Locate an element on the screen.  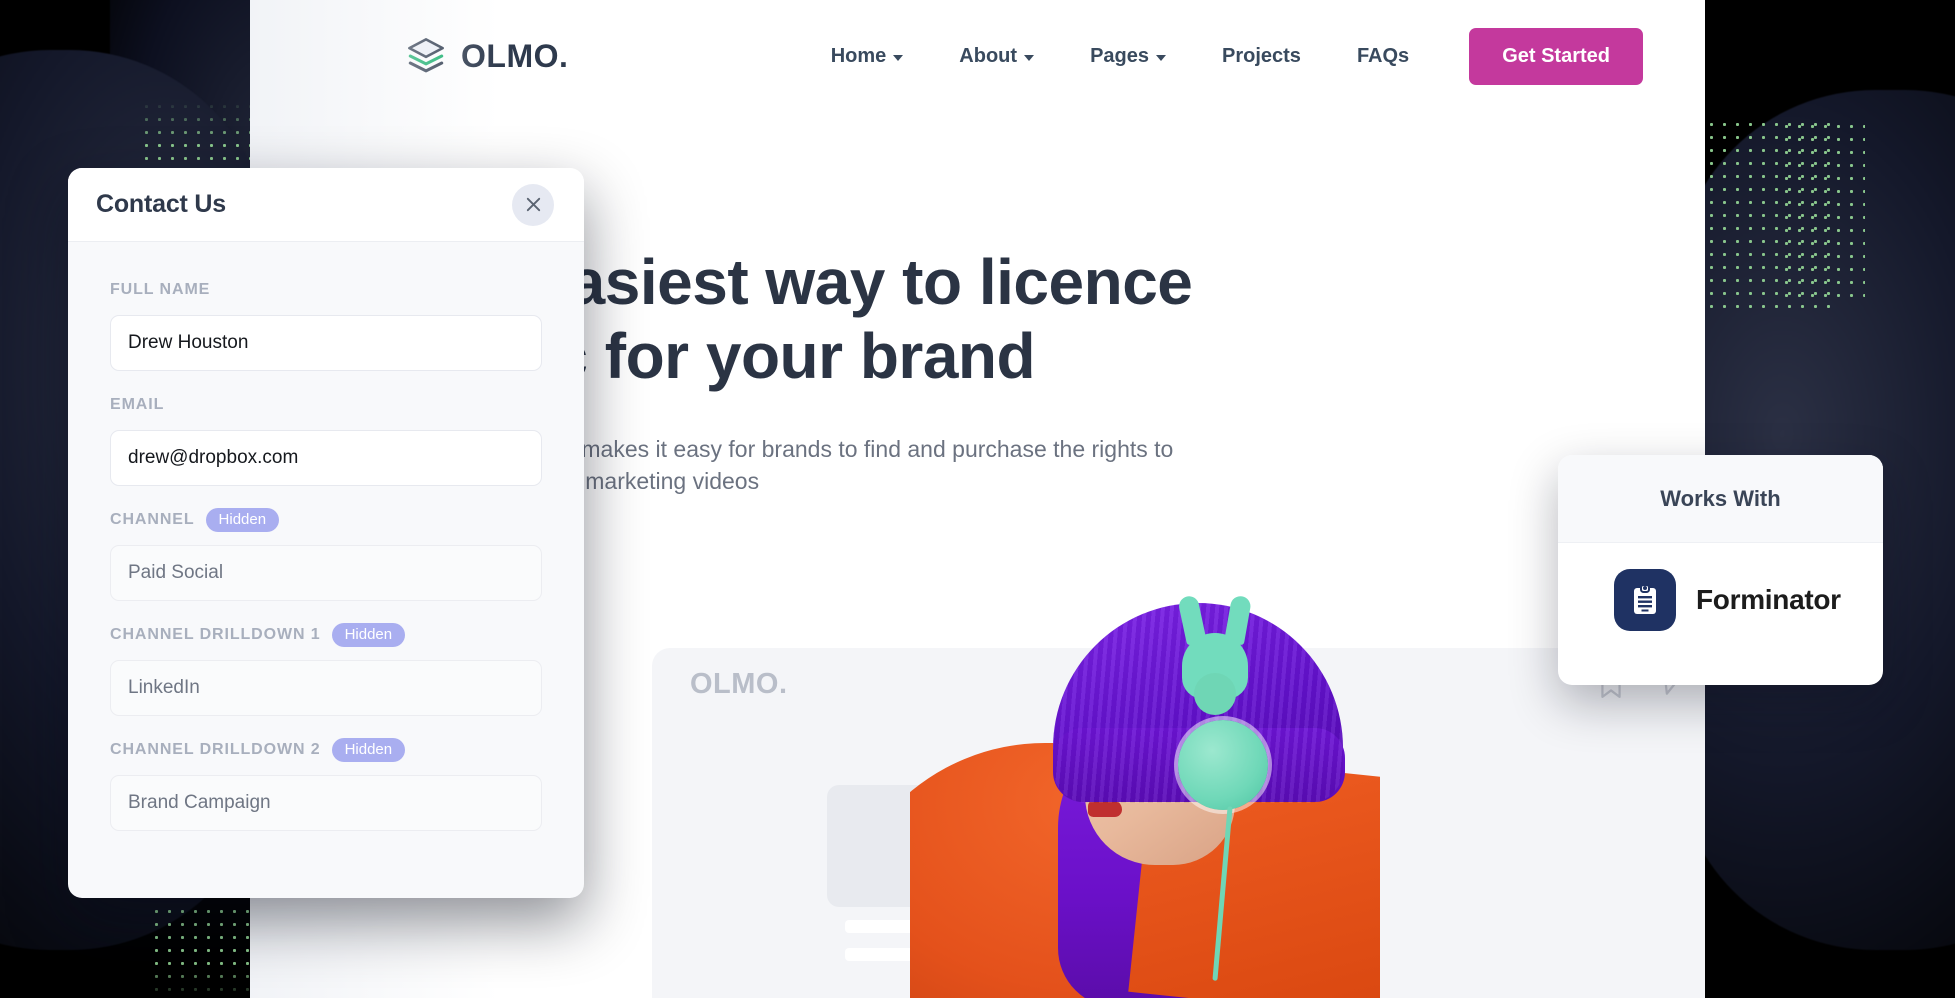
nav-item-pages-label: Pages is located at coordinates (1119, 55).